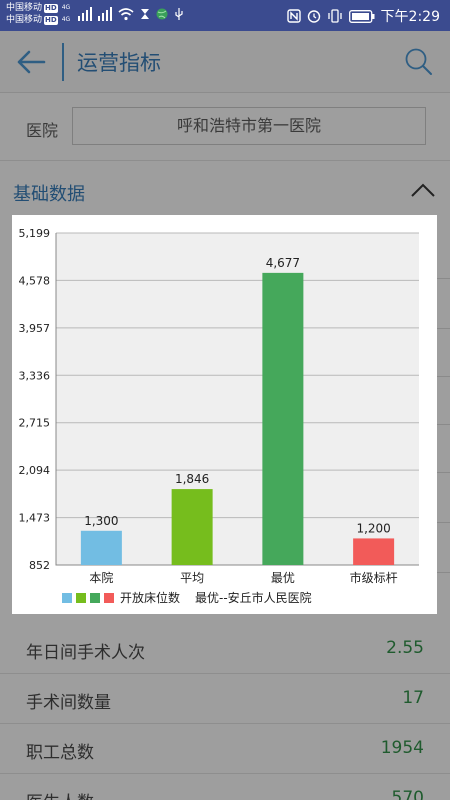  What do you see at coordinates (145, 14) in the screenshot?
I see `hourglass-icon` at bounding box center [145, 14].